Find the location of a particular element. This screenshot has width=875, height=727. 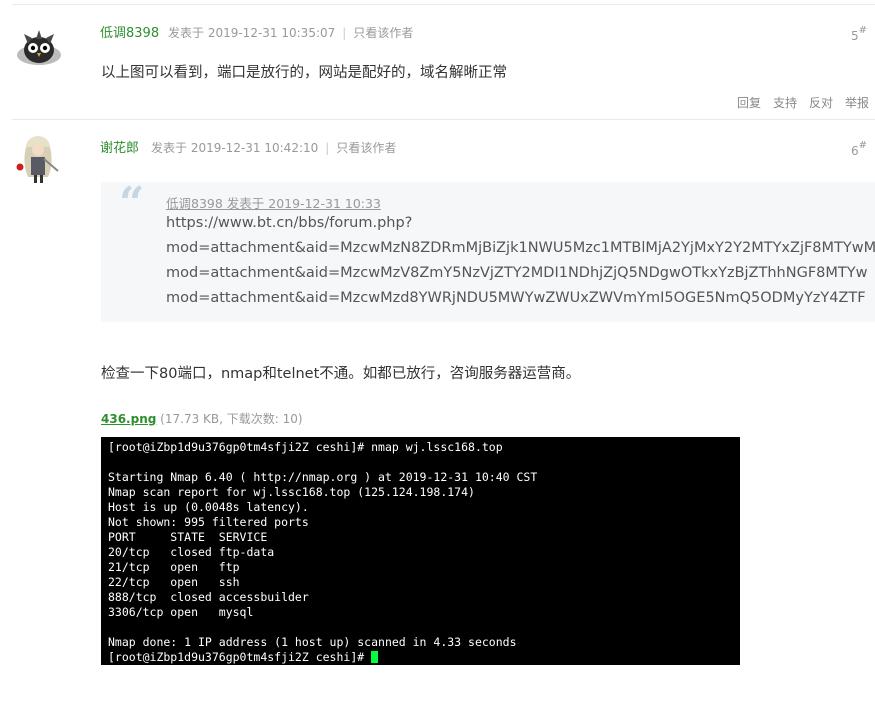

post-author: 低调8398 is located at coordinates (129, 31).